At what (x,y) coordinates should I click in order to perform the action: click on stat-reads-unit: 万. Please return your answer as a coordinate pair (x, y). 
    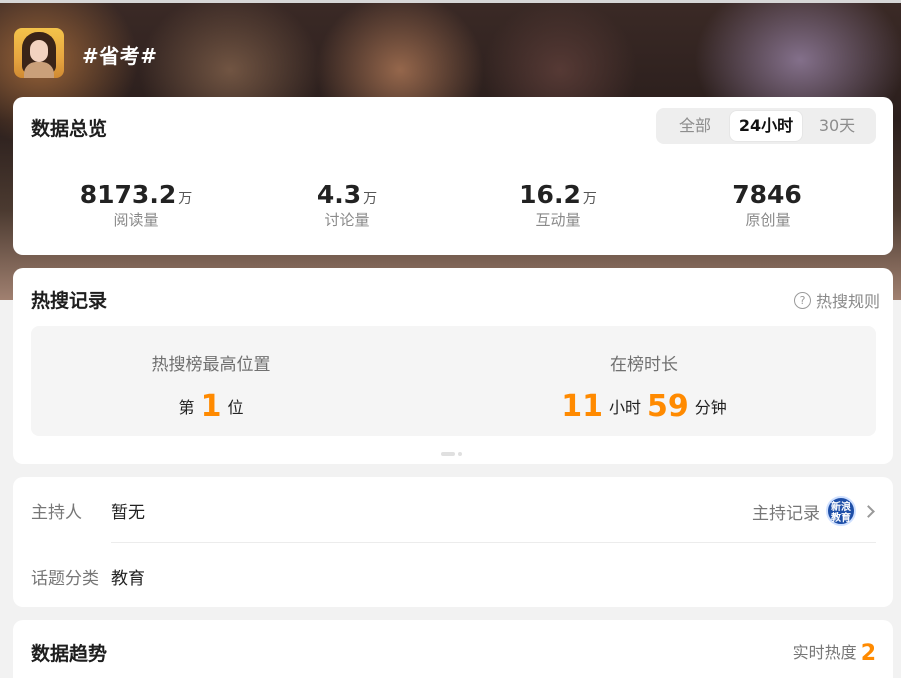
    Looking at the image, I should click on (185, 199).